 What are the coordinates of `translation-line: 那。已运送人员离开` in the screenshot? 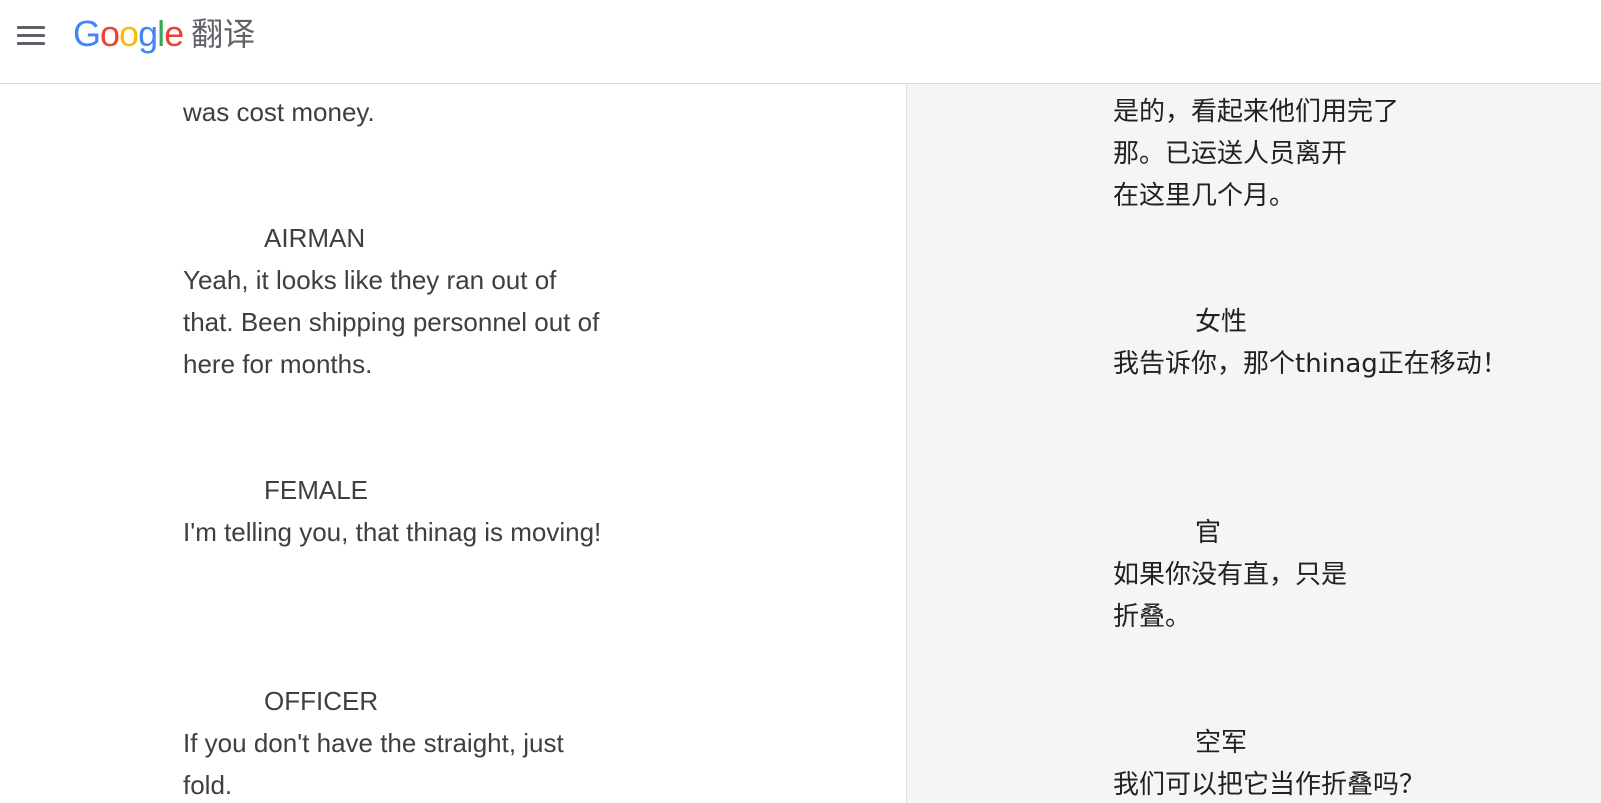 It's located at (1230, 154).